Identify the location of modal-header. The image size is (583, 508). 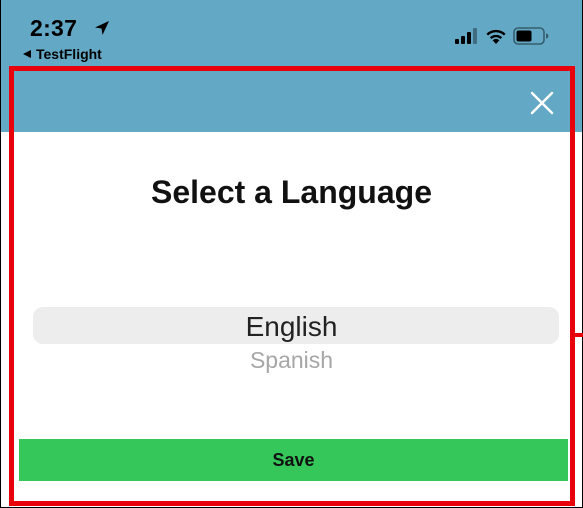
(291, 101).